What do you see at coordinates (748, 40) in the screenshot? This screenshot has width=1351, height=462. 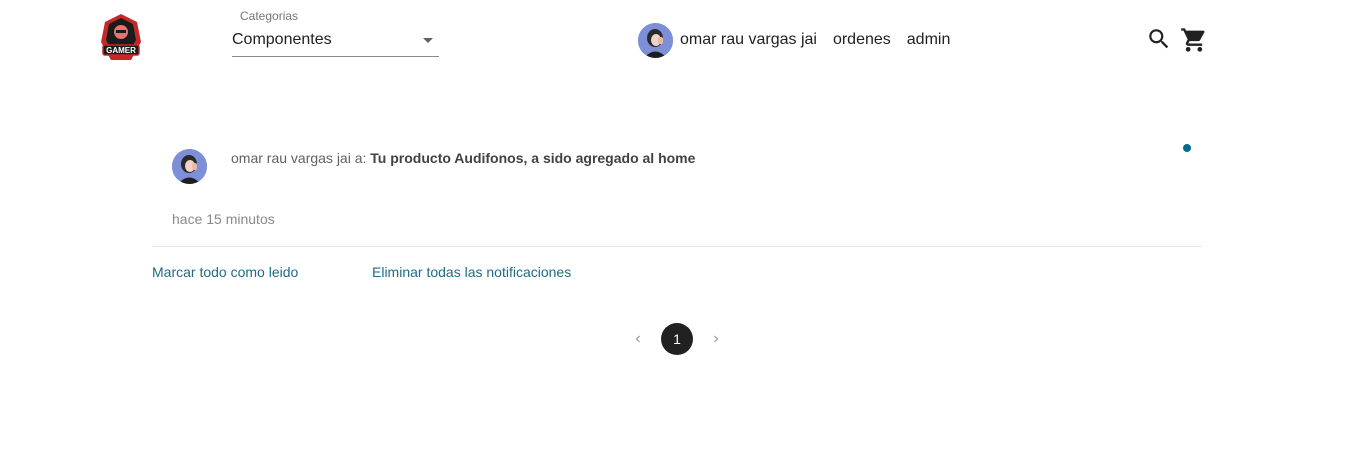 I see `nav-user-name: omar rau vargas jai` at bounding box center [748, 40].